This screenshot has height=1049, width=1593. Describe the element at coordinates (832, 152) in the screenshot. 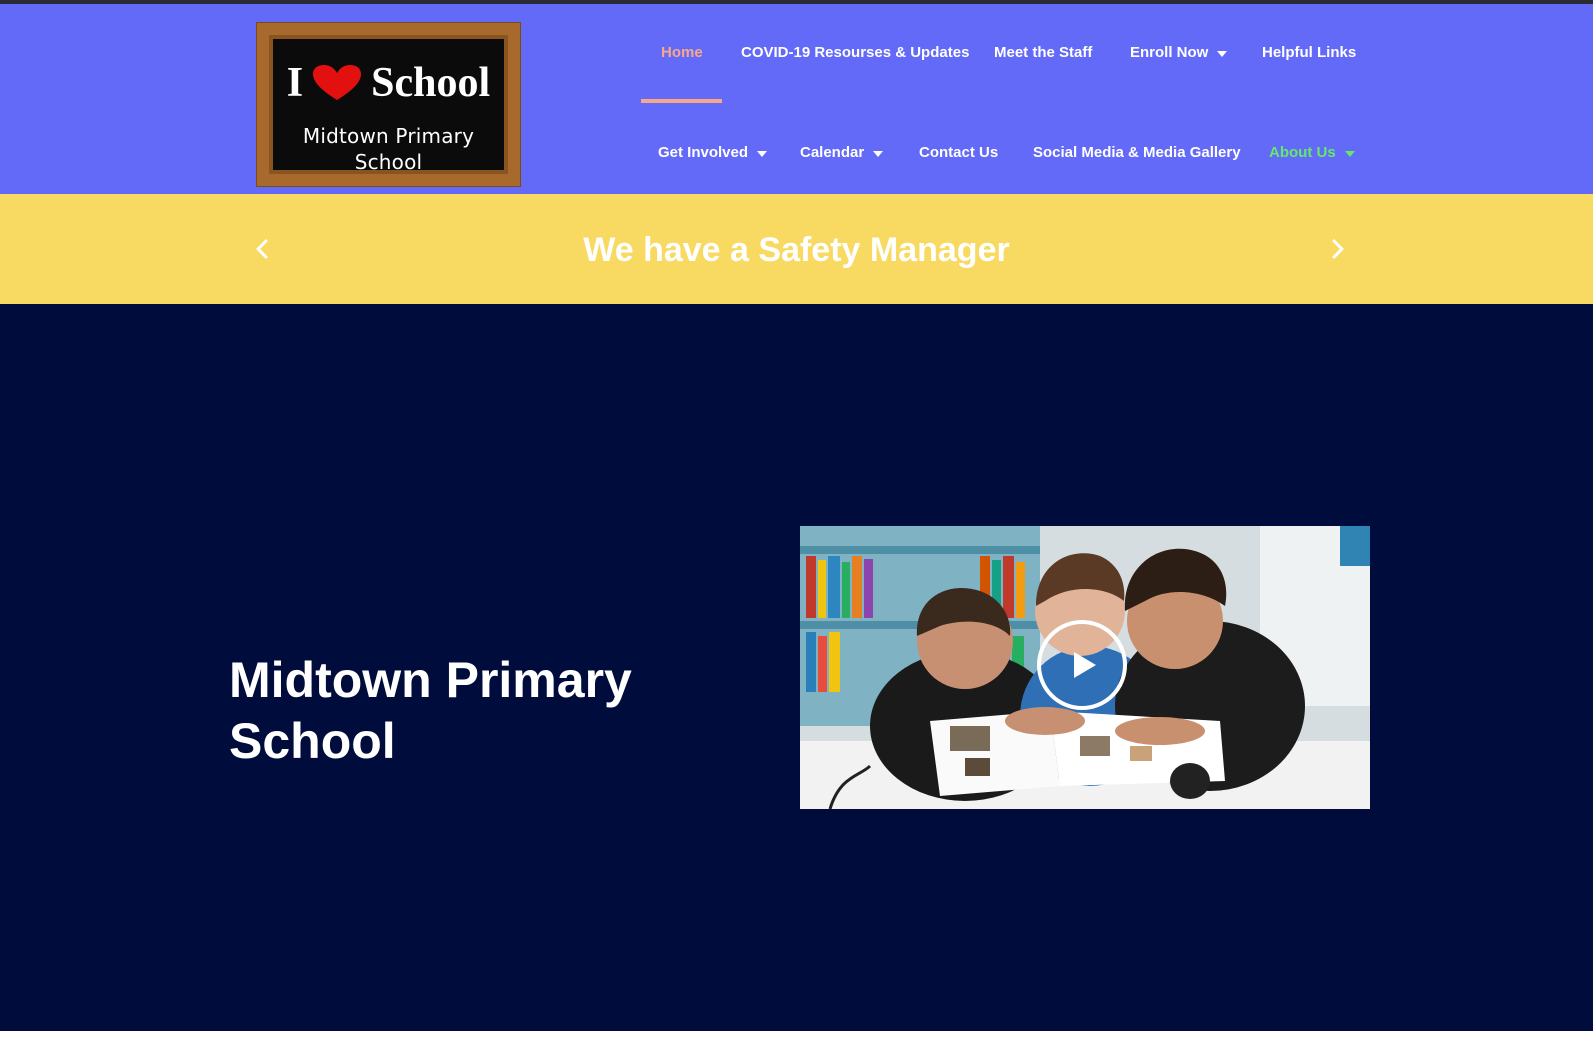

I see `nav-calendar-label: Calendar` at that location.